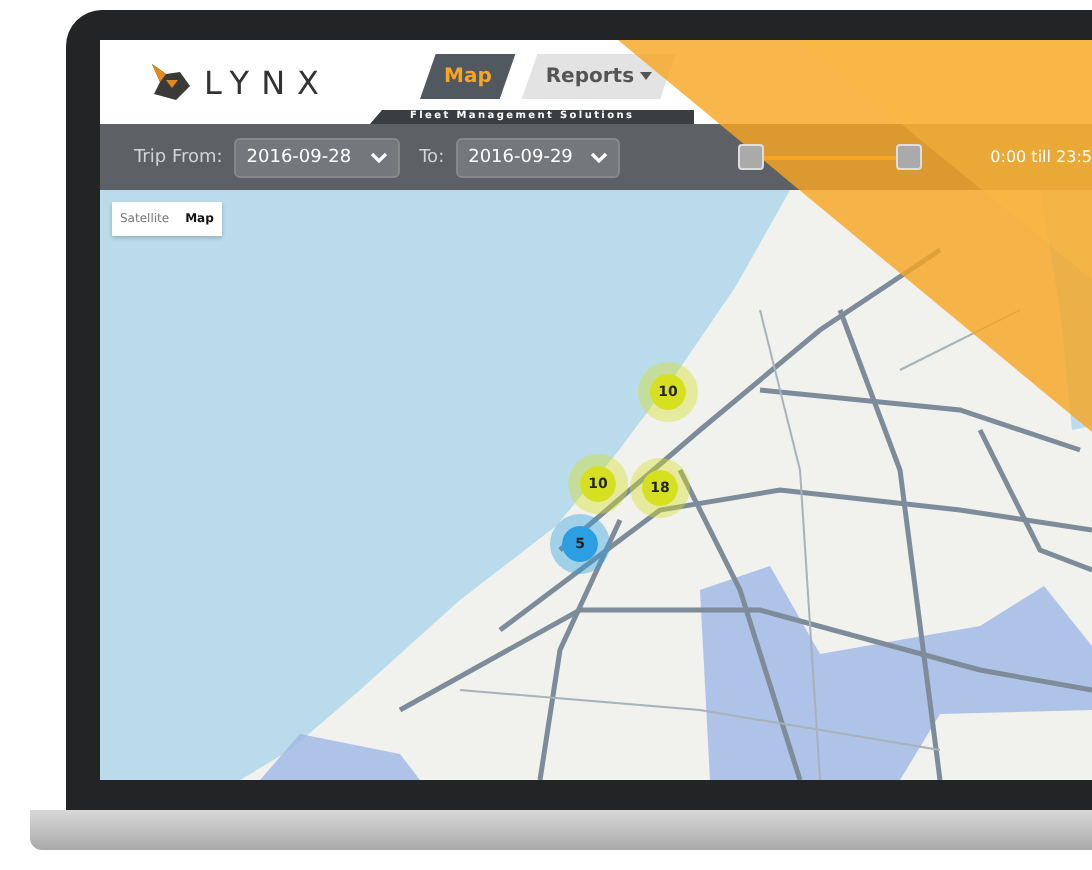  What do you see at coordinates (1041, 157) in the screenshot?
I see `time-range-text: 0:00 till 23:5` at bounding box center [1041, 157].